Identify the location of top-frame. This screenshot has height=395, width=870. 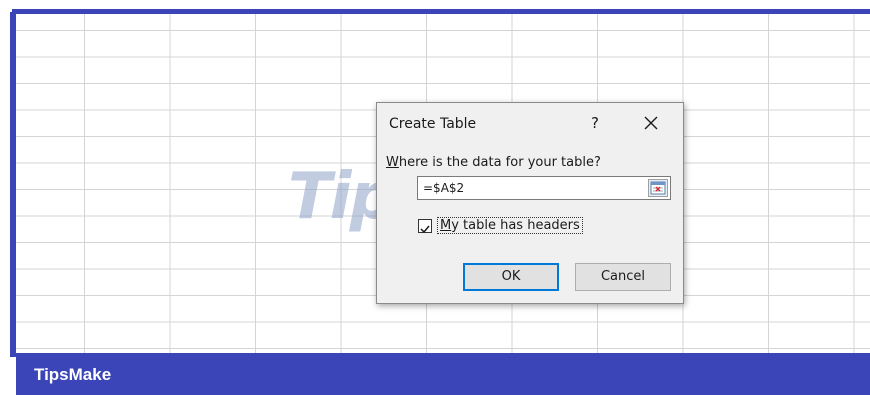
(435, 7).